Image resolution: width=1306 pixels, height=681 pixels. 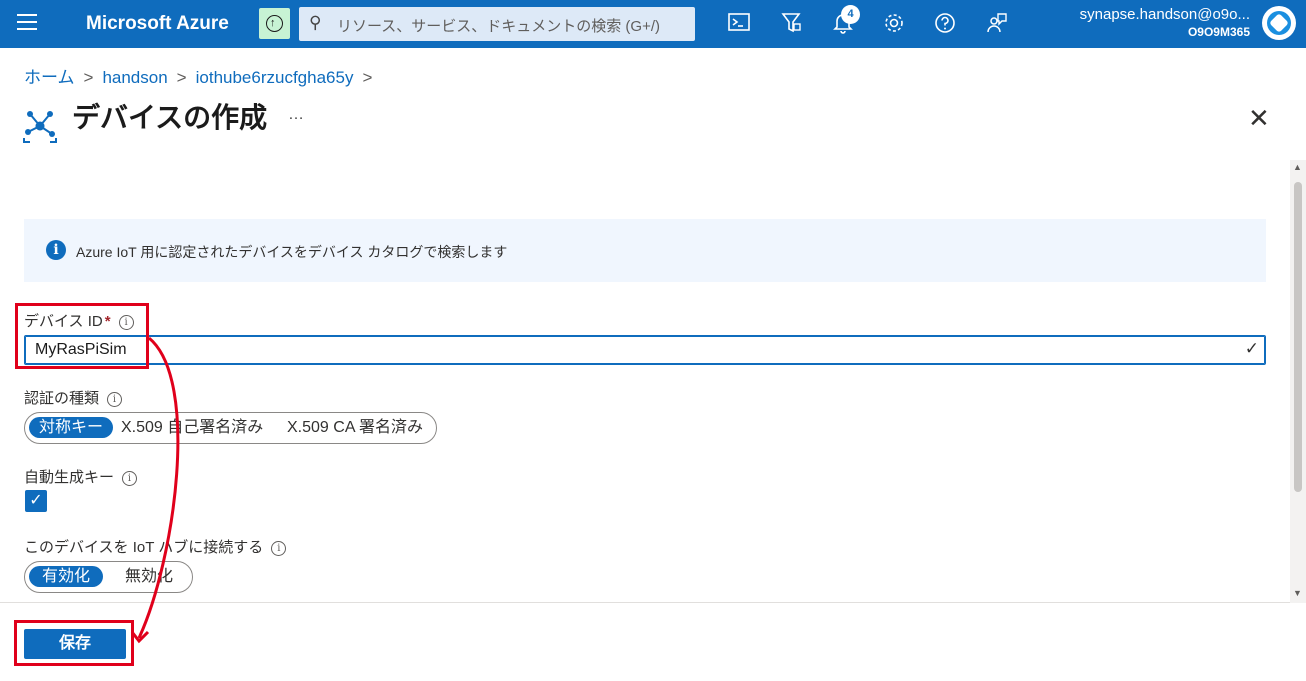 I want to click on close-icon: ✕, so click(x=1259, y=118).